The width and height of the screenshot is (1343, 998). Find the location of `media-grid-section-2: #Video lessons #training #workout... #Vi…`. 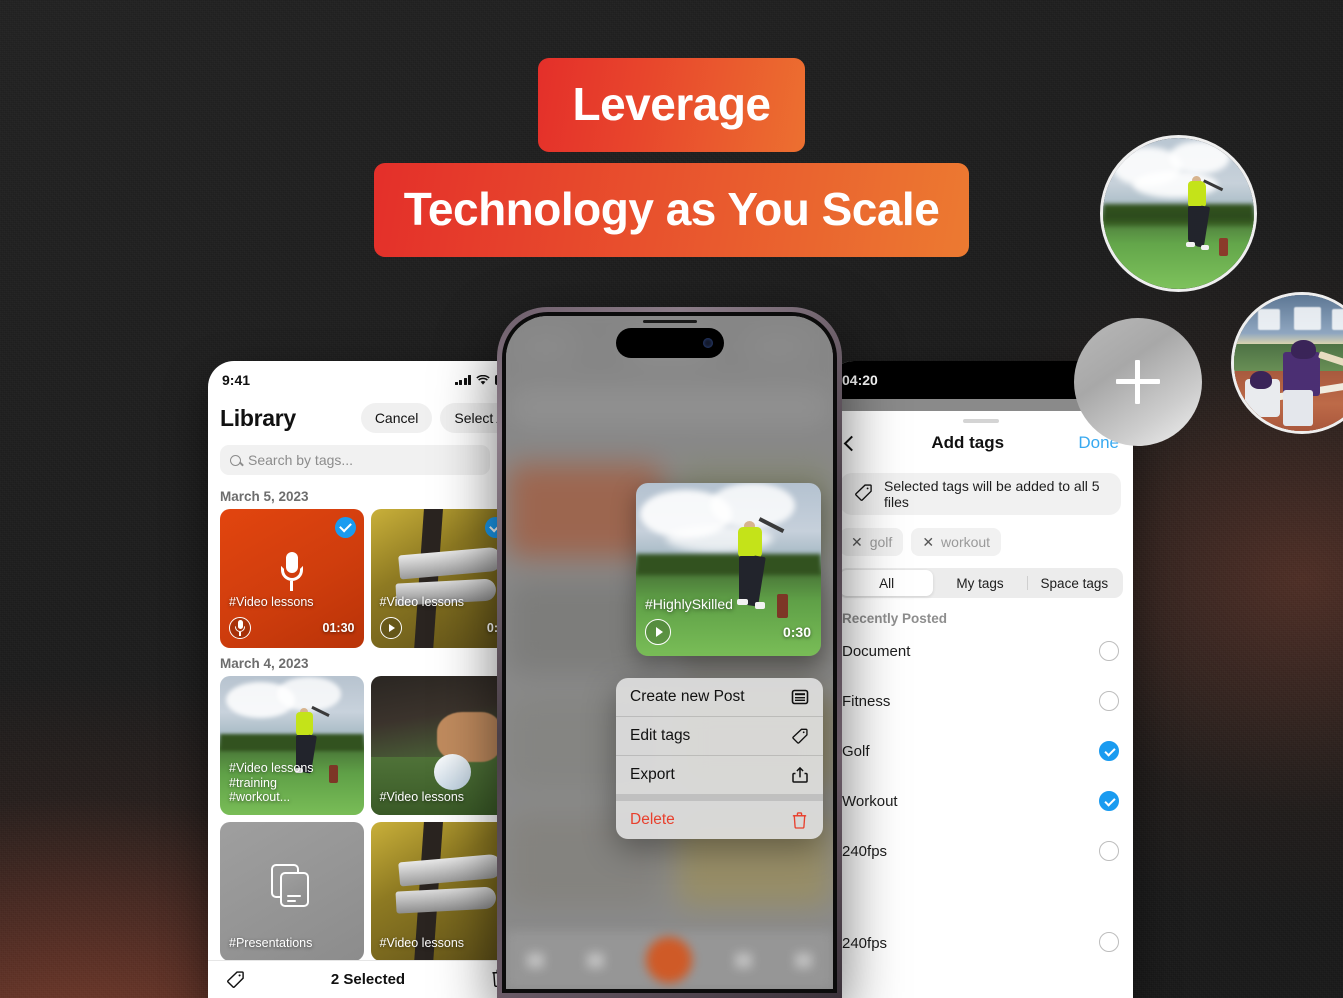

media-grid-section-2: #Video lessons #training #workout... #Vi… is located at coordinates (367, 745).